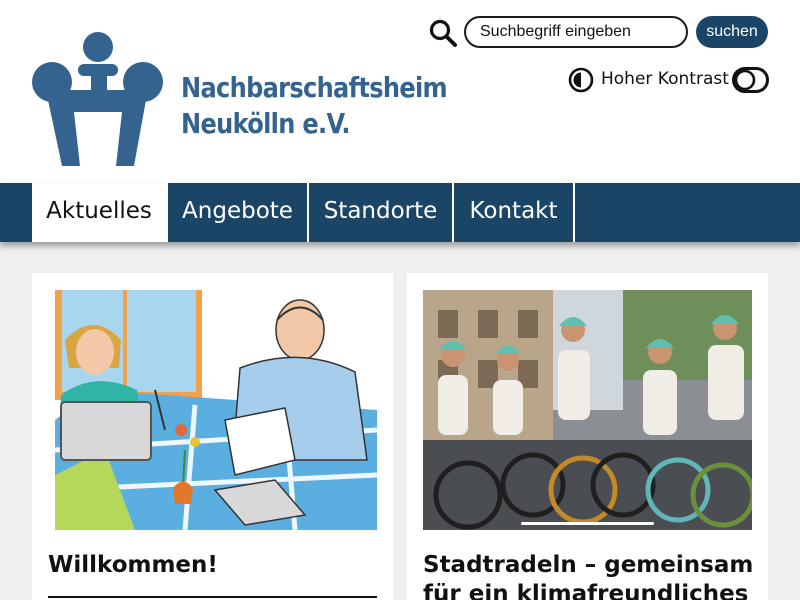 This screenshot has height=600, width=800. What do you see at coordinates (381, 212) in the screenshot?
I see `nav-item-standorte: Standorte` at bounding box center [381, 212].